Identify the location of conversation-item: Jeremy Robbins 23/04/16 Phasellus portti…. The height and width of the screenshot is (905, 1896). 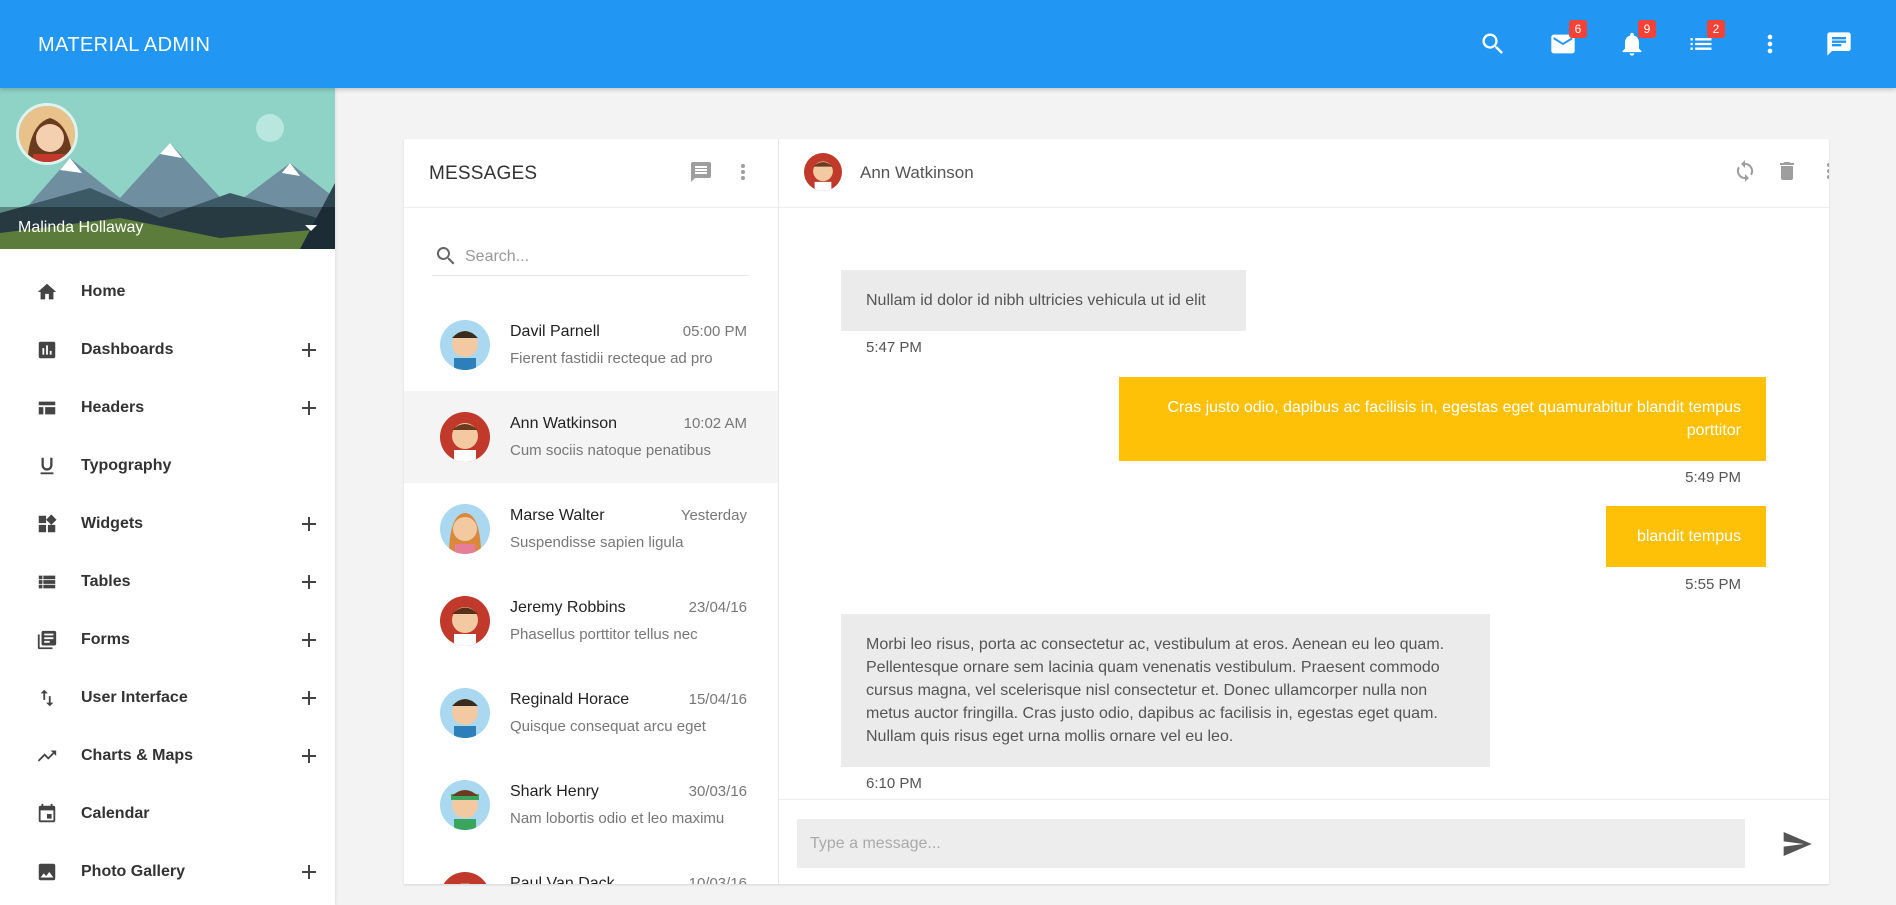
(591, 621).